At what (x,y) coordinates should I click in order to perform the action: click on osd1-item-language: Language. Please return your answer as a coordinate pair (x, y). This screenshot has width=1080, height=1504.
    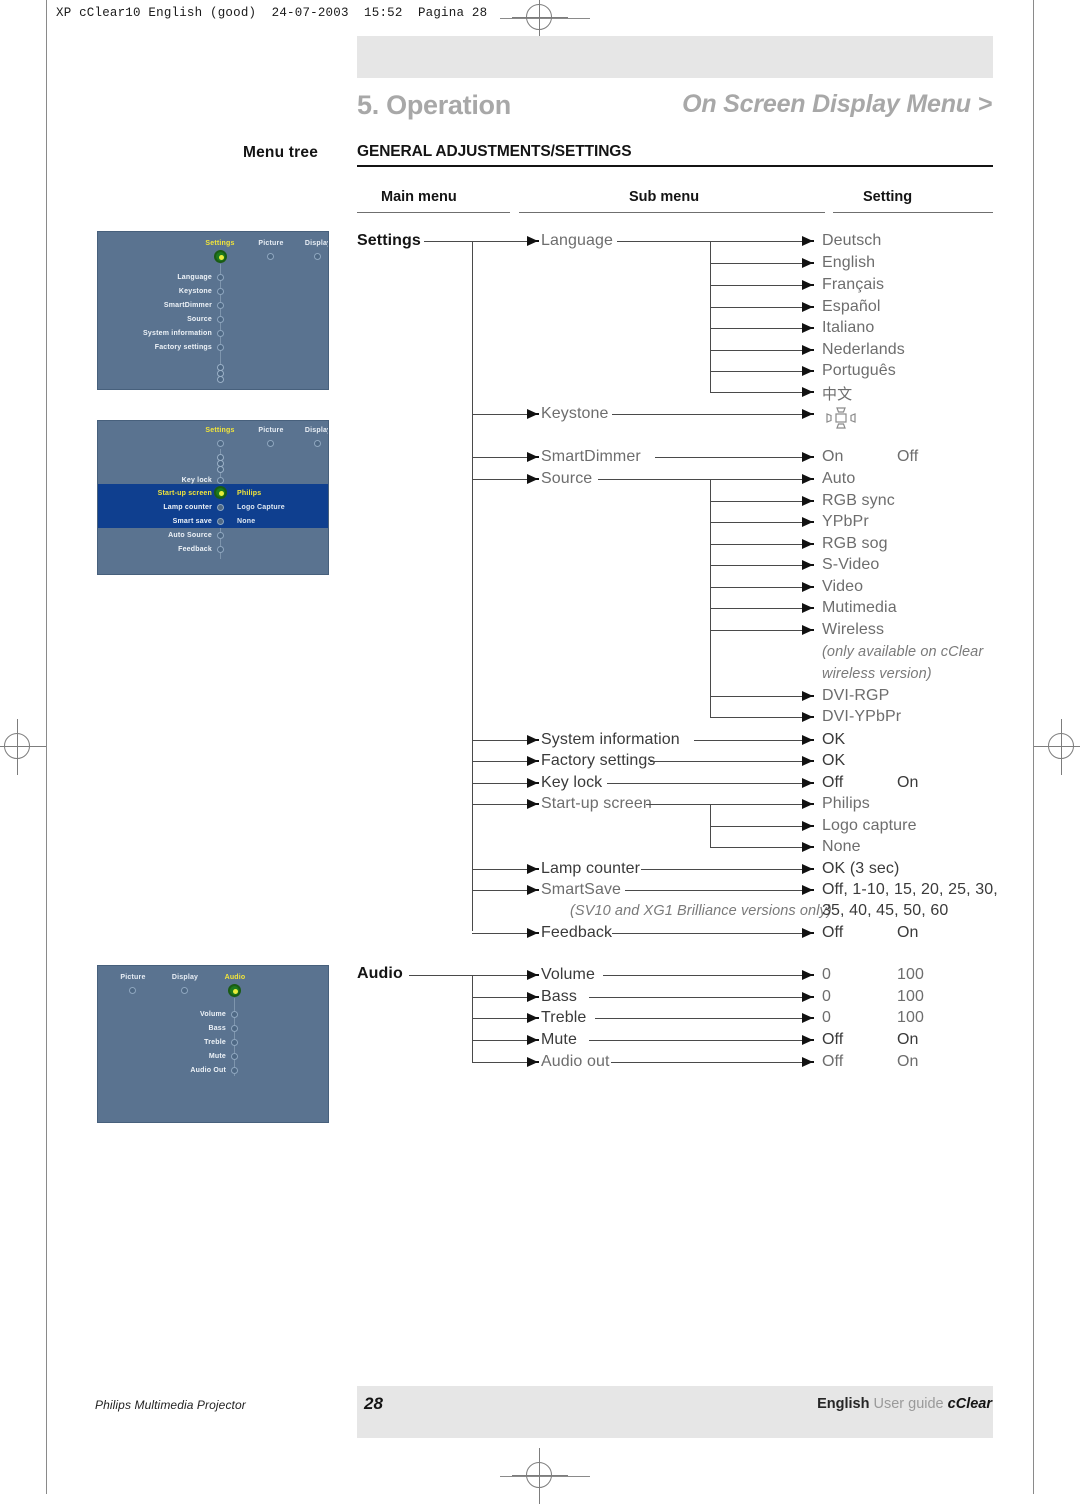
    Looking at the image, I should click on (194, 277).